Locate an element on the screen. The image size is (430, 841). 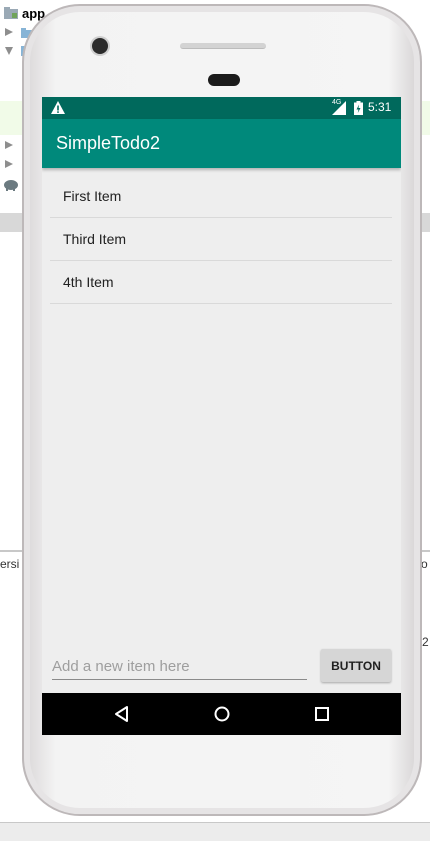
status-time: 5:31 is located at coordinates (380, 107).